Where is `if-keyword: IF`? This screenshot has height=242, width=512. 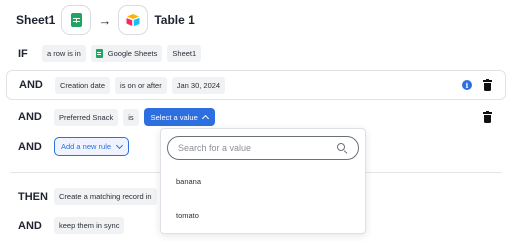 if-keyword: IF is located at coordinates (23, 53).